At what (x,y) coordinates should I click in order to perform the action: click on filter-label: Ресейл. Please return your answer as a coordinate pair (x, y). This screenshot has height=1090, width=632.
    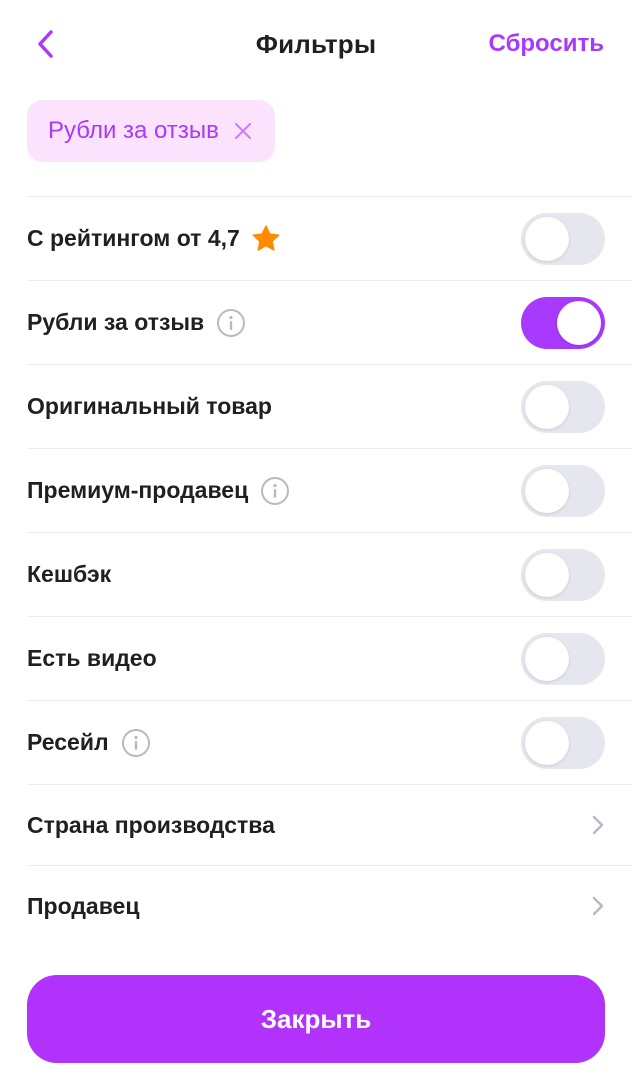
    Looking at the image, I should click on (68, 742).